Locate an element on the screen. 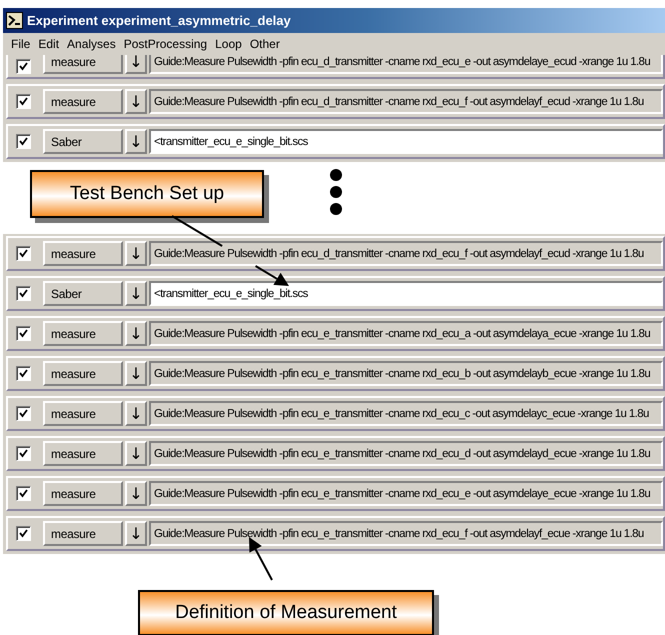 The height and width of the screenshot is (635, 665). command-field: Guide:Measure Pulsewidth -pfin ecu_e_transmitter -cname rxd_ecu_c -out asymdelayc_ecue -xrange 1u 1.8u is located at coordinates (406, 413).